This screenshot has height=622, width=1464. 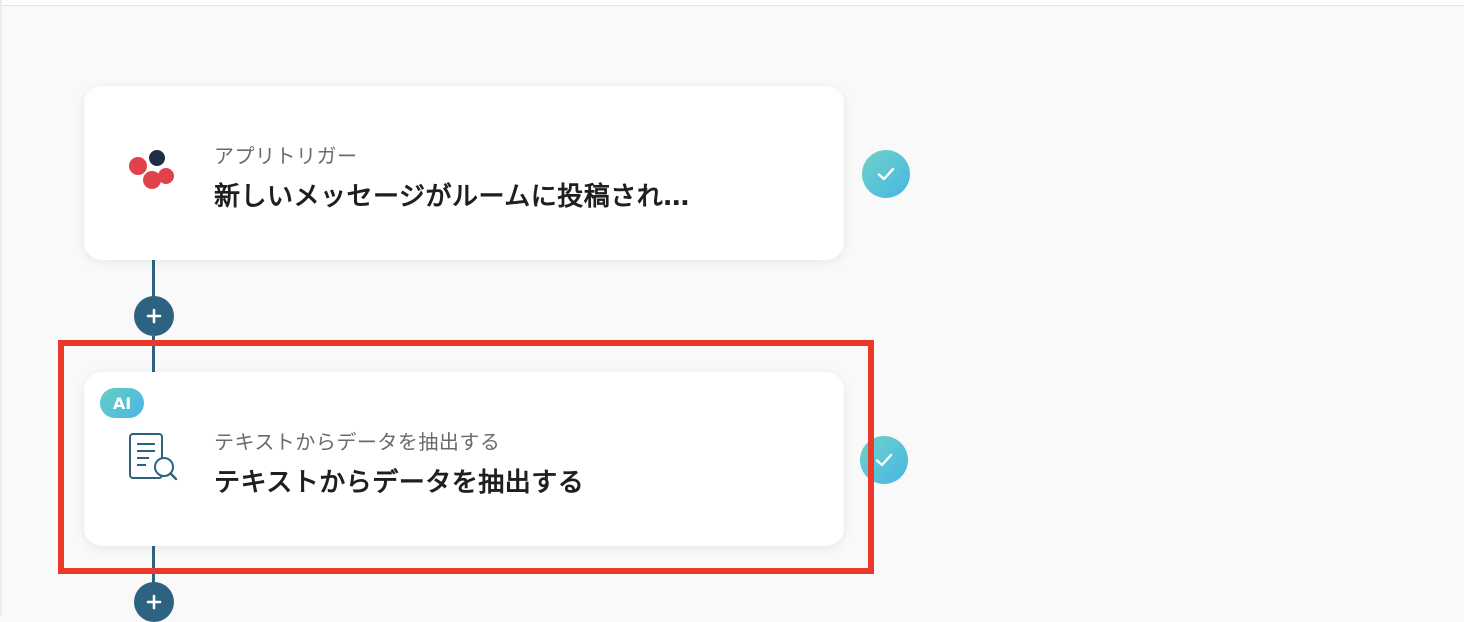 What do you see at coordinates (122, 403) in the screenshot?
I see `ai-badge: AI` at bounding box center [122, 403].